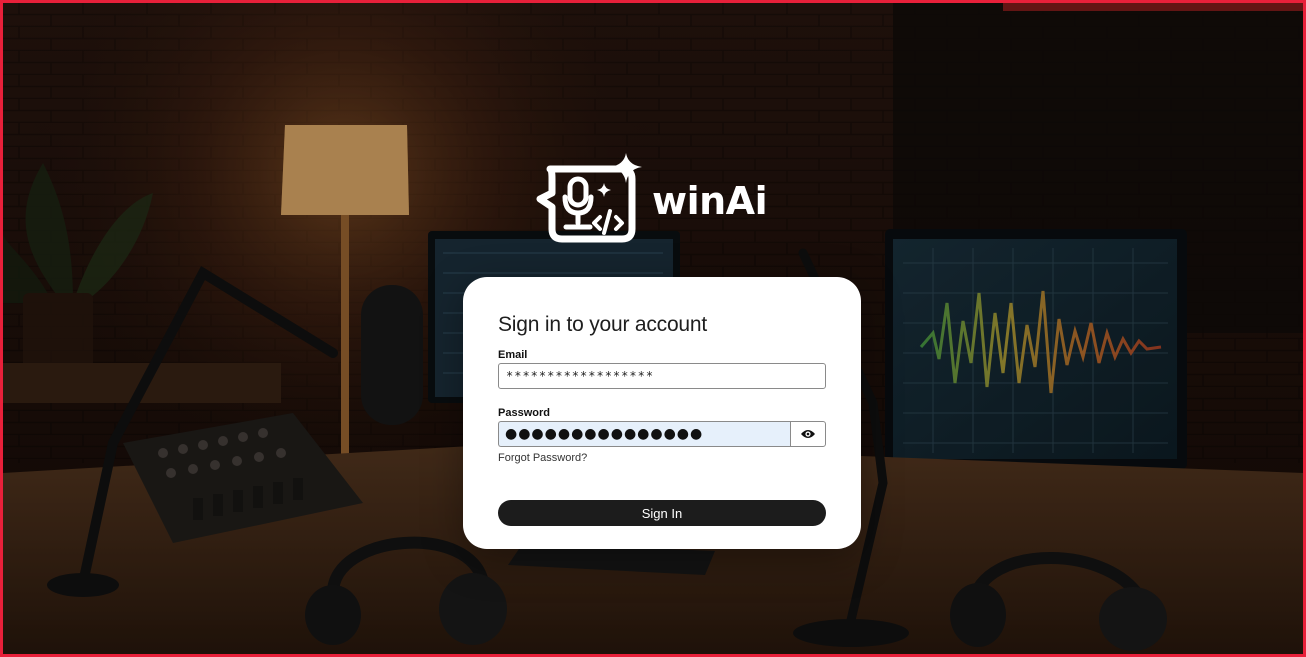  I want to click on password-row, so click(662, 434).